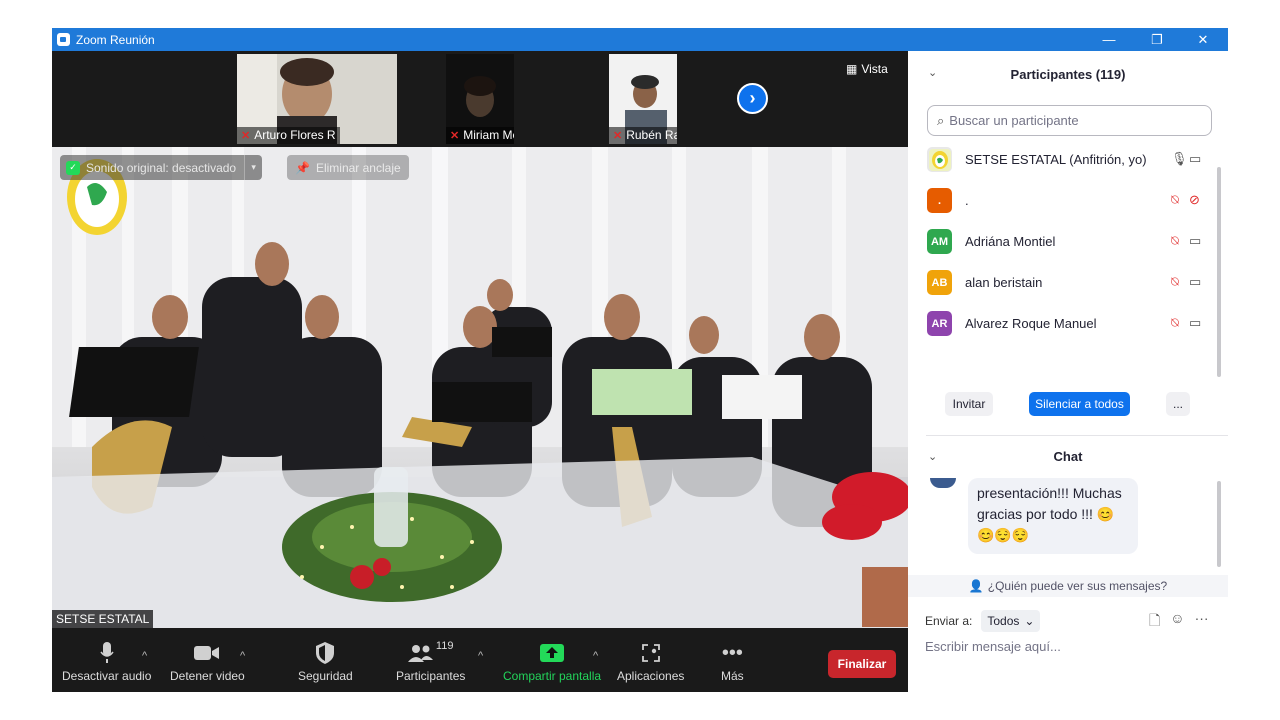 The width and height of the screenshot is (1280, 720). What do you see at coordinates (302, 167) in the screenshot?
I see `pin-icon: 📌` at bounding box center [302, 167].